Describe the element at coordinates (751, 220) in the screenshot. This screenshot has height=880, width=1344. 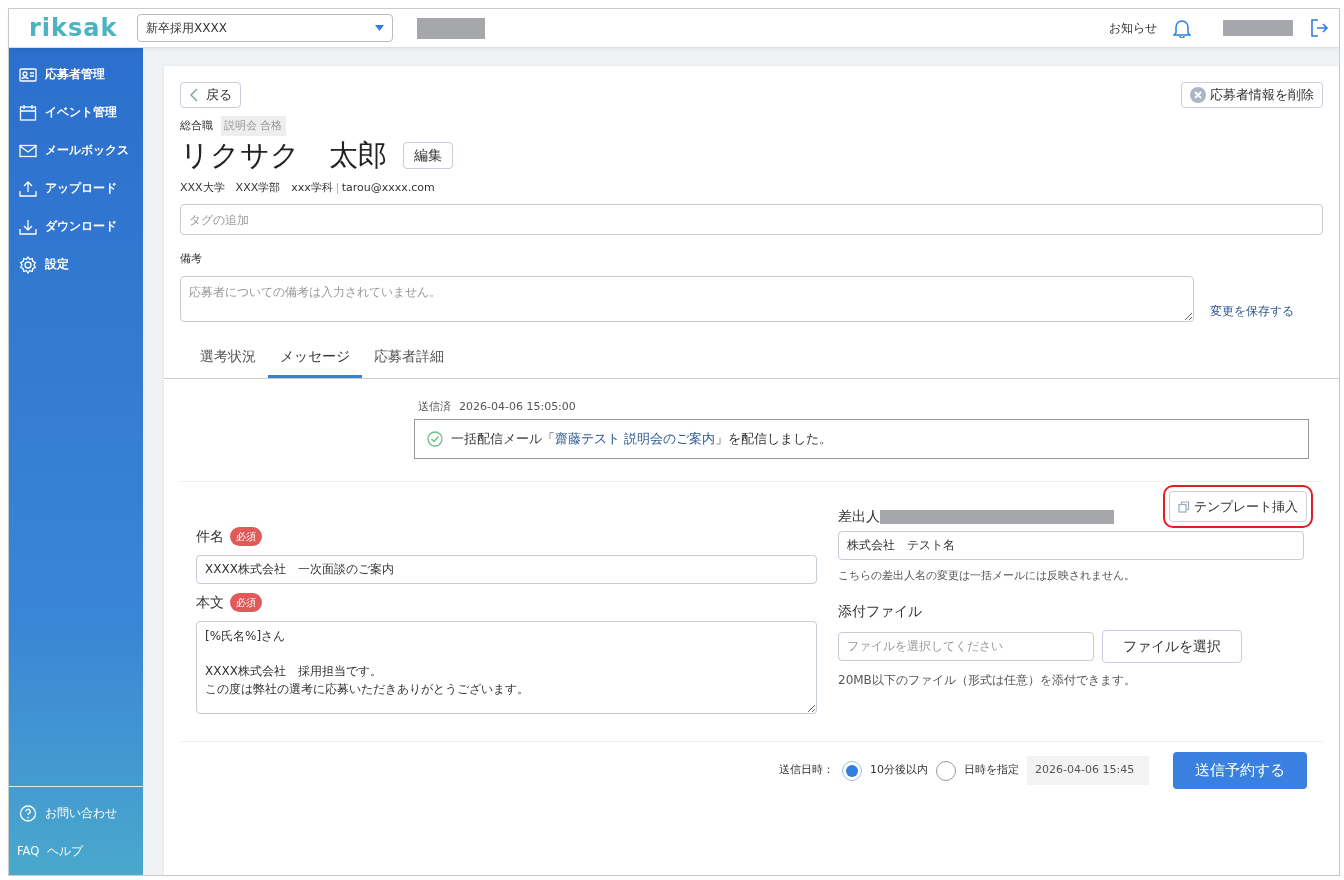
I see `tag-input: タグの追加` at that location.